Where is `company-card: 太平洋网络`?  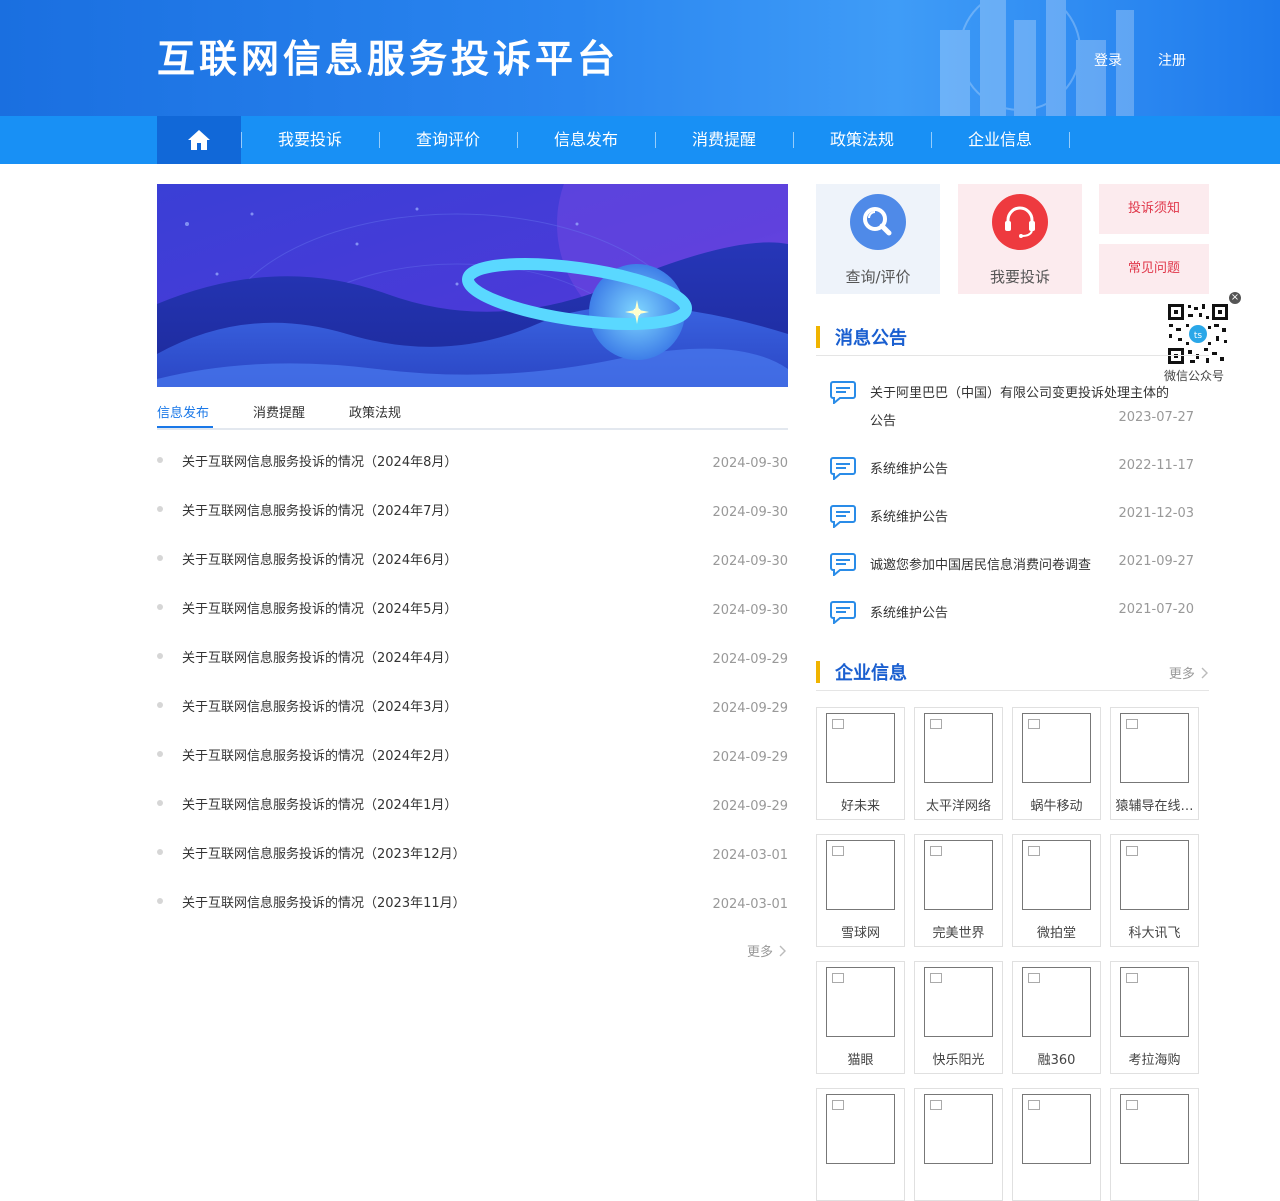
company-card: 太平洋网络 is located at coordinates (958, 763).